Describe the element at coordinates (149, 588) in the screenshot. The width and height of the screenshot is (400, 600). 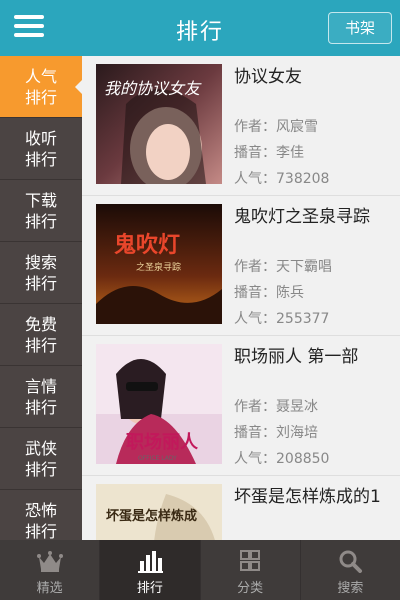
I see `tab-label: 排行` at that location.